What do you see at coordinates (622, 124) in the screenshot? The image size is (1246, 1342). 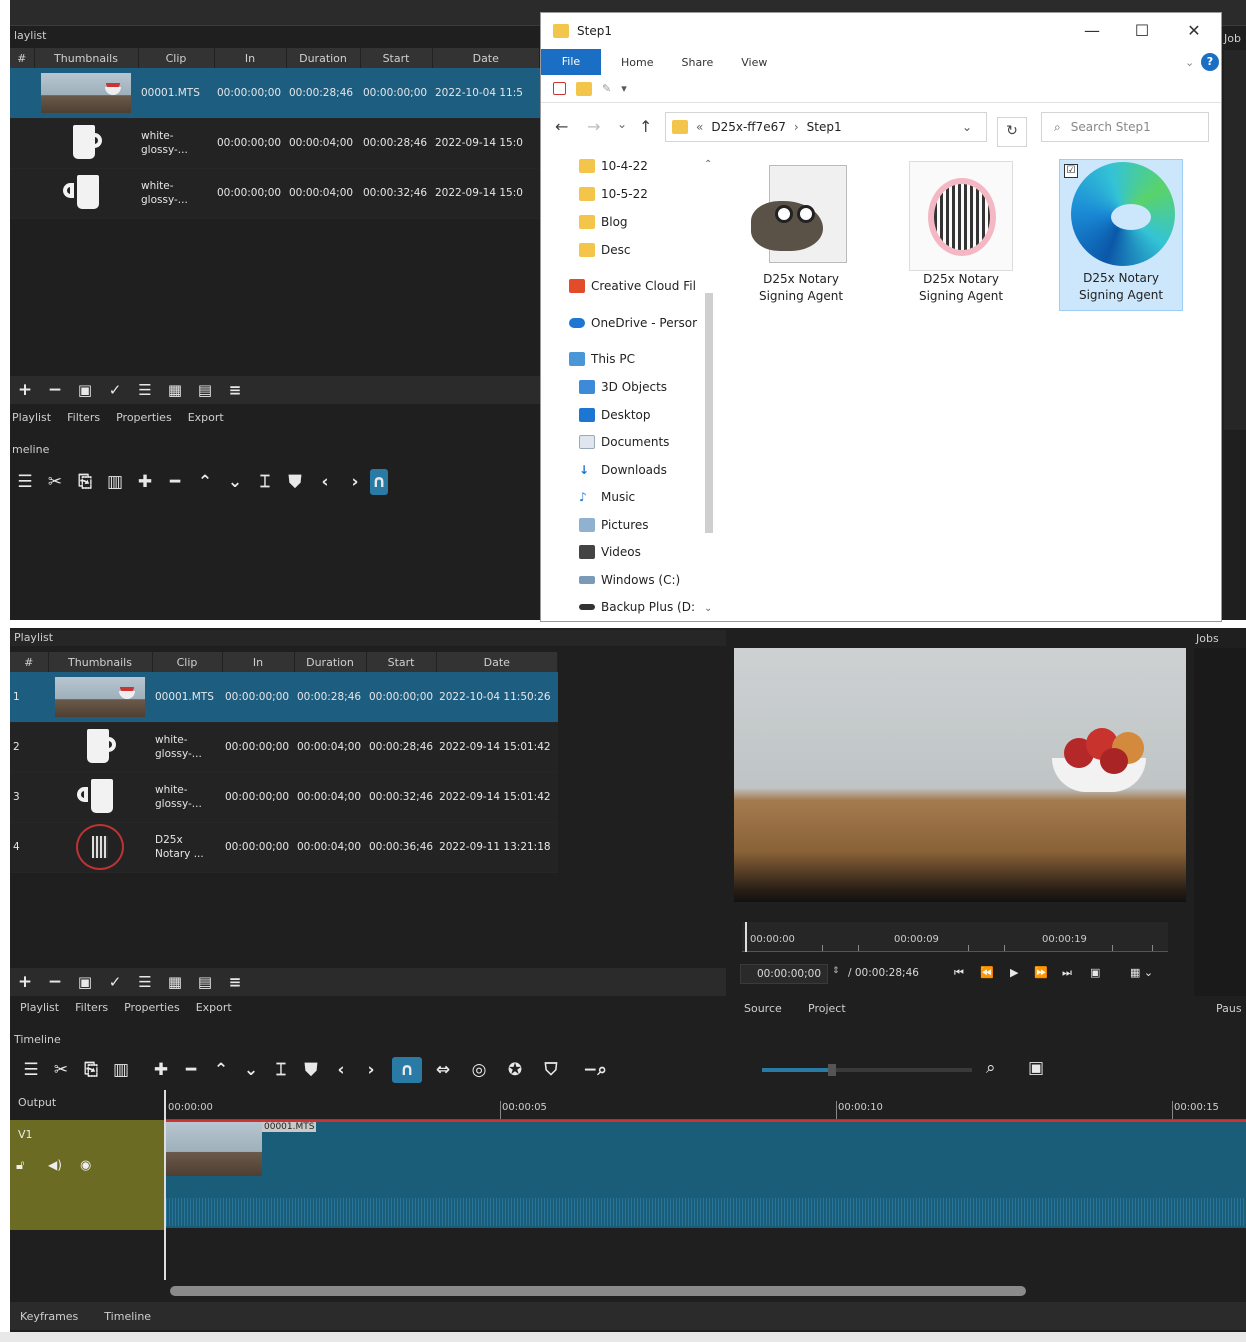 I see `recent-locations-icon: ⌄` at bounding box center [622, 124].